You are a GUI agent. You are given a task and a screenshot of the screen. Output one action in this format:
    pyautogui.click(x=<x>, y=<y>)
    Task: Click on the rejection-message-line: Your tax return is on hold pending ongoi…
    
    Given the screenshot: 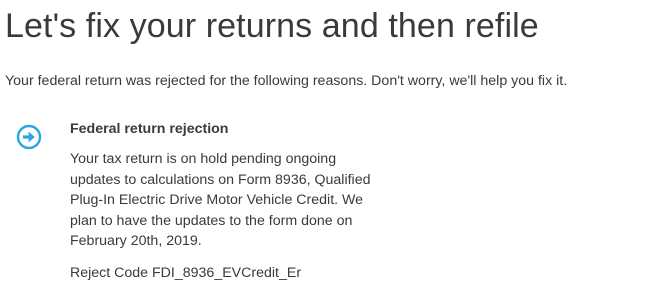 What is the action you would take?
    pyautogui.click(x=203, y=159)
    